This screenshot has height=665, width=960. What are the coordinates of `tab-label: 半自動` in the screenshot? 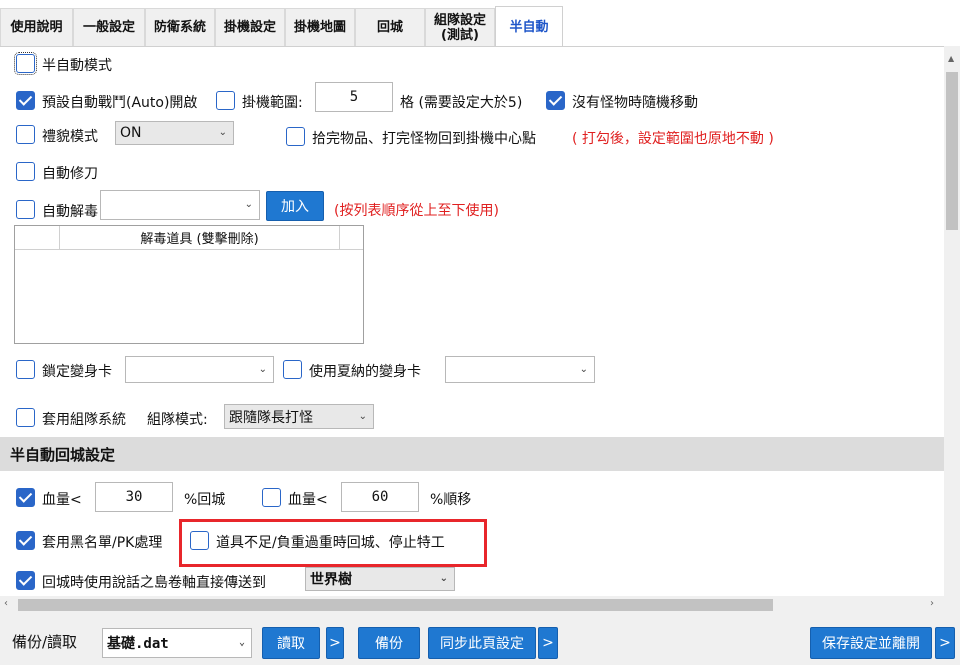 It's located at (529, 27).